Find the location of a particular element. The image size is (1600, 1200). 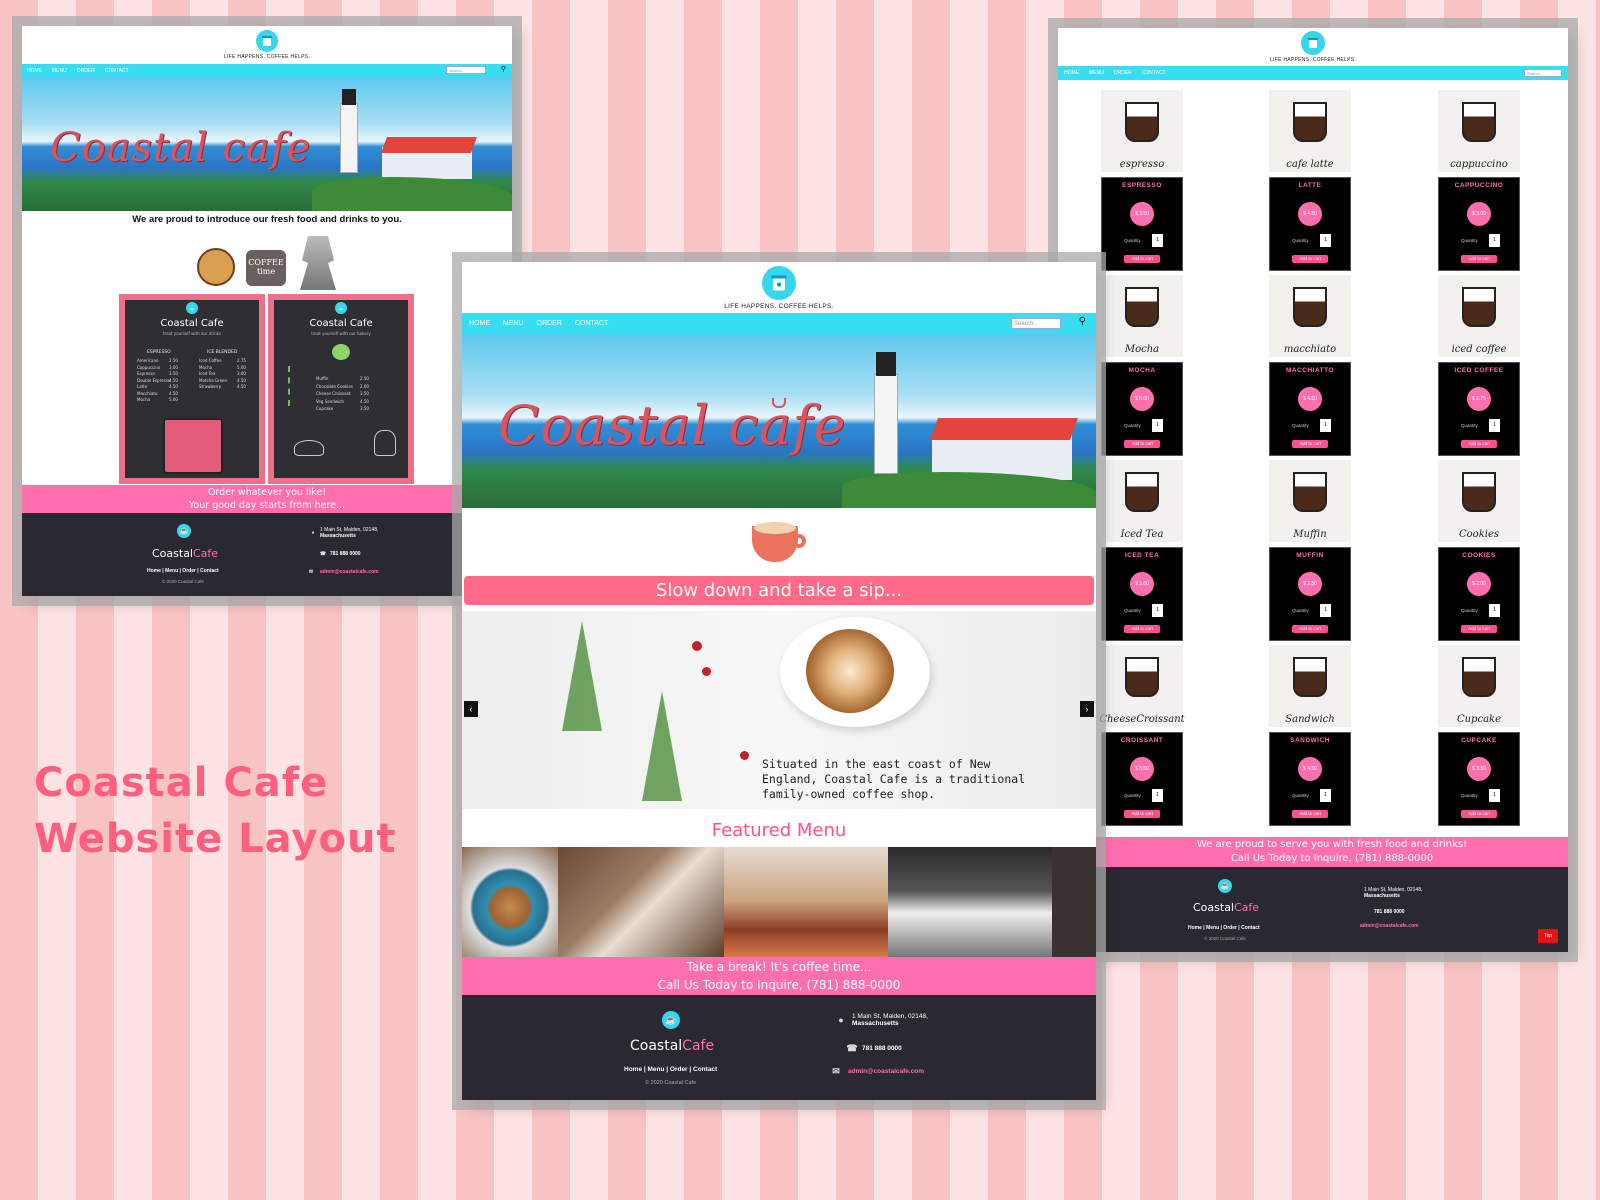

product-image: iced coffee is located at coordinates (1479, 316).